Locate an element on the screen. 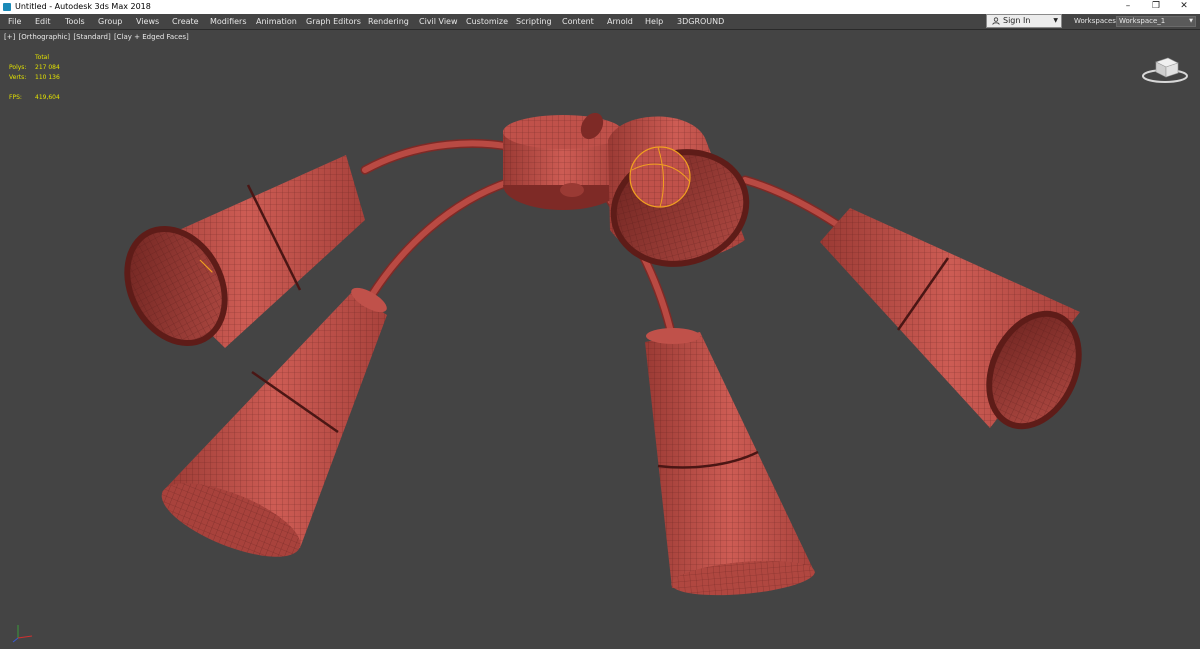 The image size is (1200, 649). app-icon is located at coordinates (7, 7).